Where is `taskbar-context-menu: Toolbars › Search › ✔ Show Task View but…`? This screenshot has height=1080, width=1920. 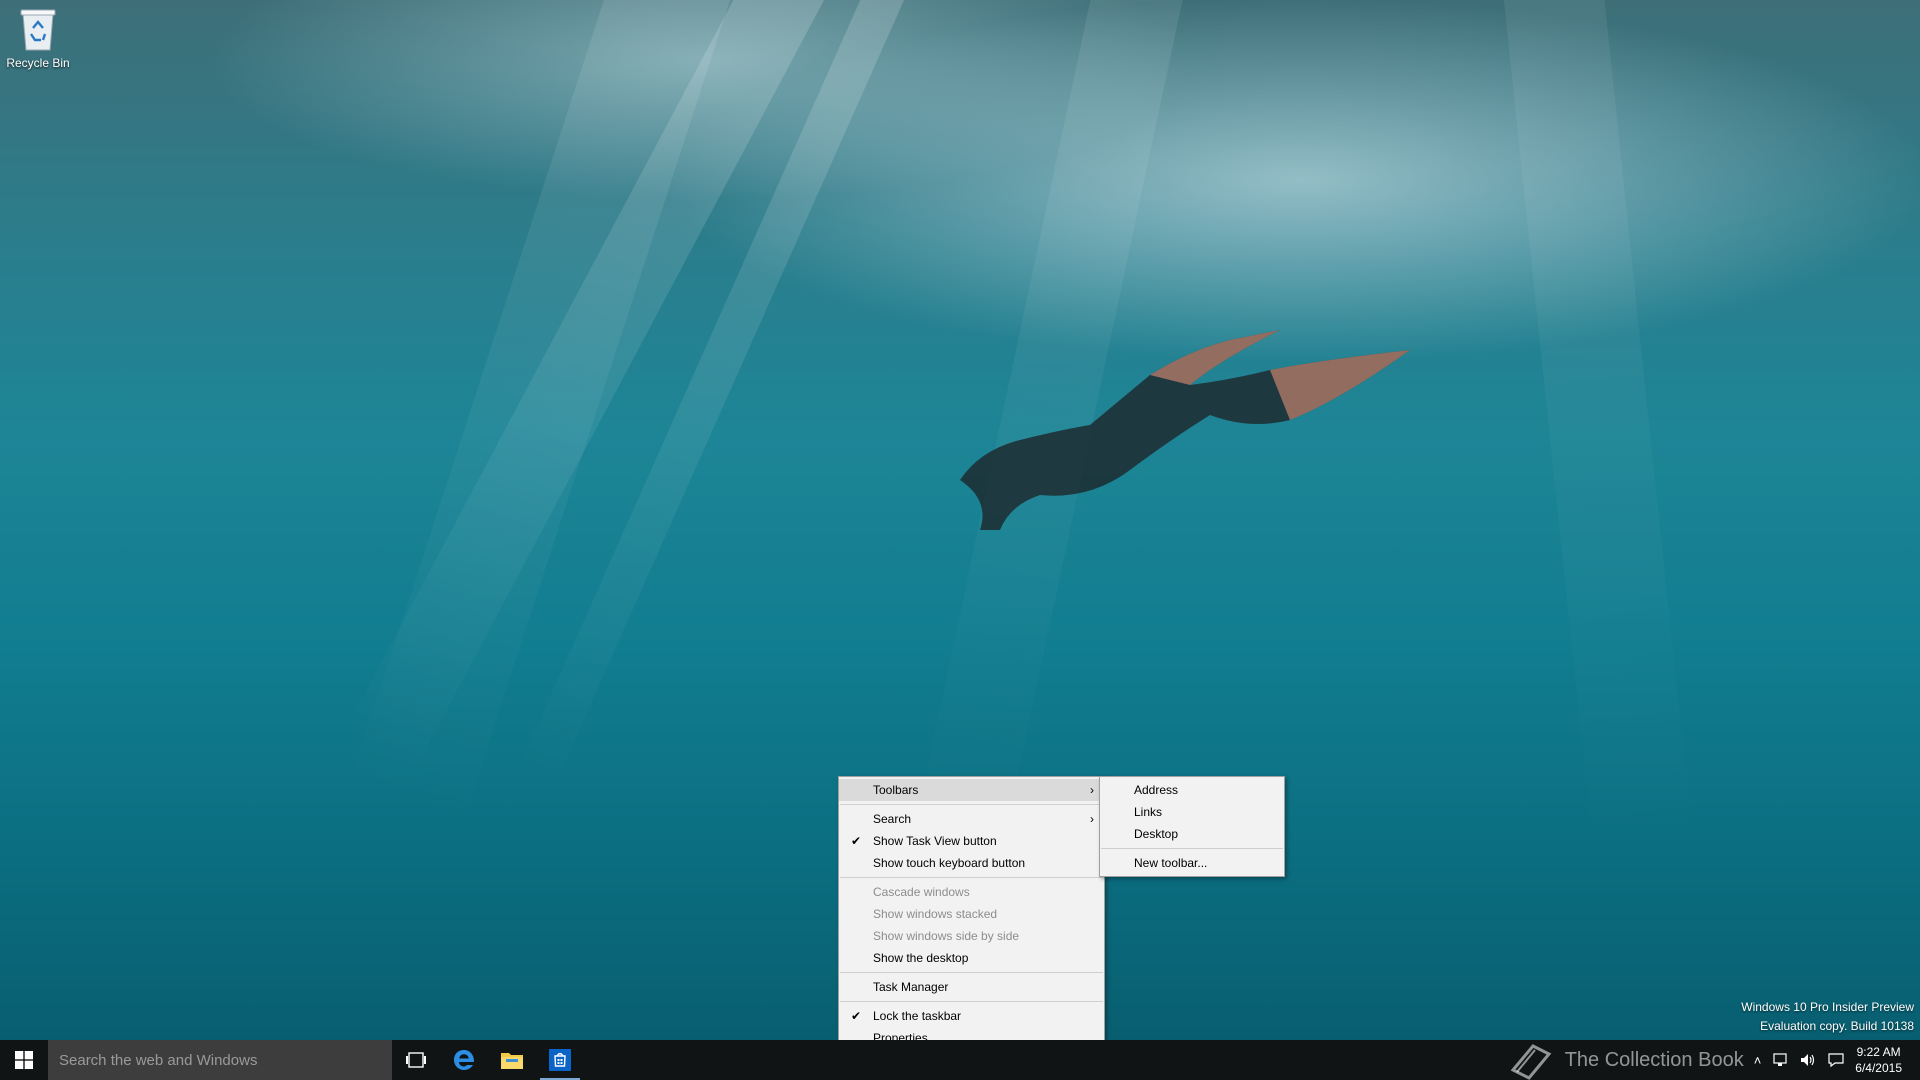
taskbar-context-menu: Toolbars › Search › ✔ Show Task View but… is located at coordinates (971, 914).